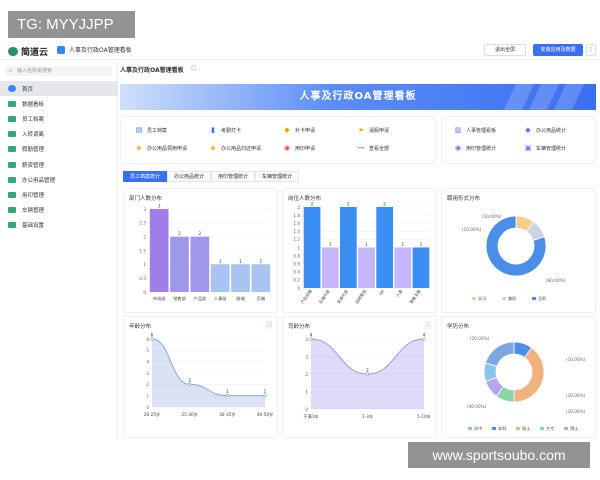  I want to click on app-logo: 简道云, so click(28, 51).